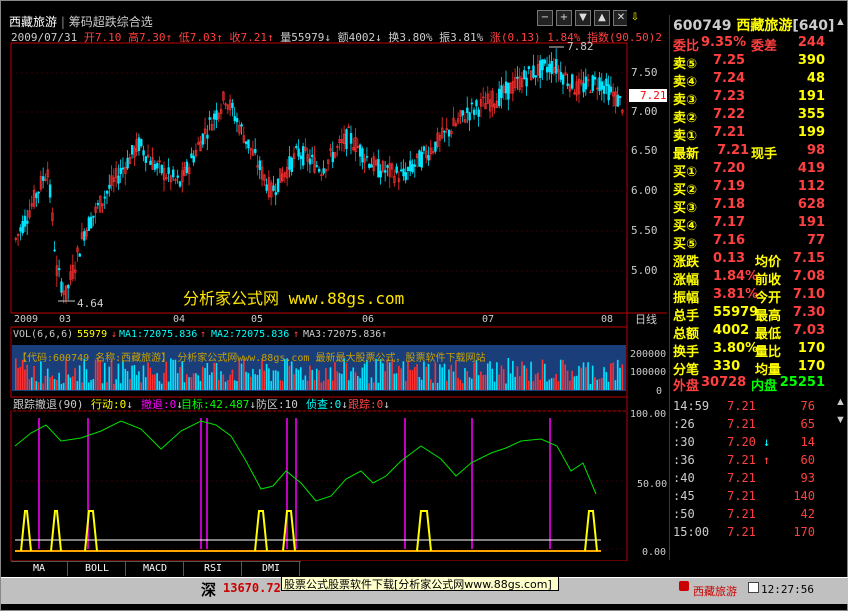 The width and height of the screenshot is (848, 611). I want to click on ask-row-5: 卖⑤ 7.25 390, so click(749, 62).